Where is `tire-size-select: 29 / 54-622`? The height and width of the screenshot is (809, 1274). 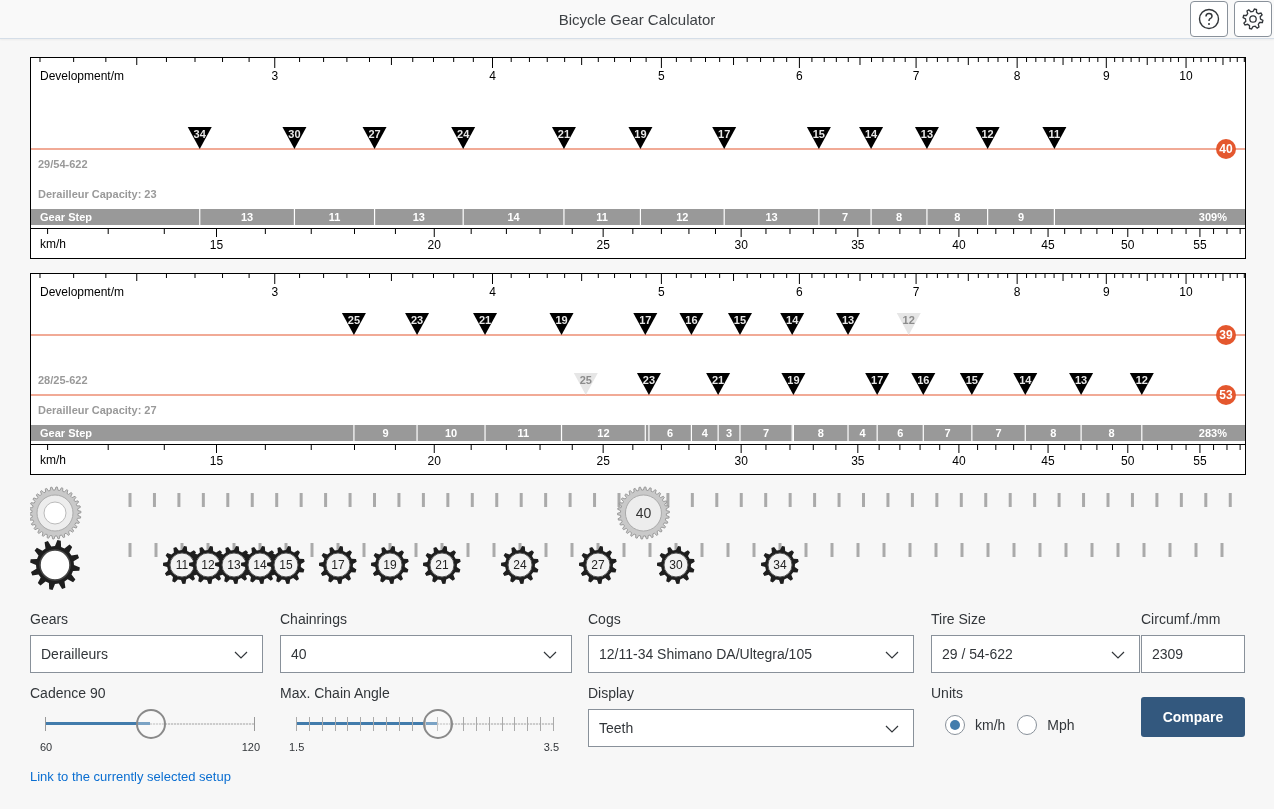 tire-size-select: 29 / 54-622 is located at coordinates (1035, 654).